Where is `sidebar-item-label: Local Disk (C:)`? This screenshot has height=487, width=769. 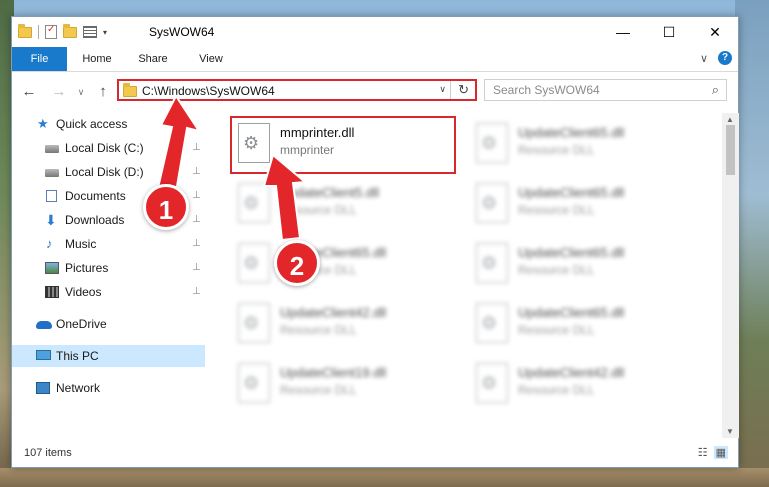
sidebar-item-label: Local Disk (C:) is located at coordinates (104, 148).